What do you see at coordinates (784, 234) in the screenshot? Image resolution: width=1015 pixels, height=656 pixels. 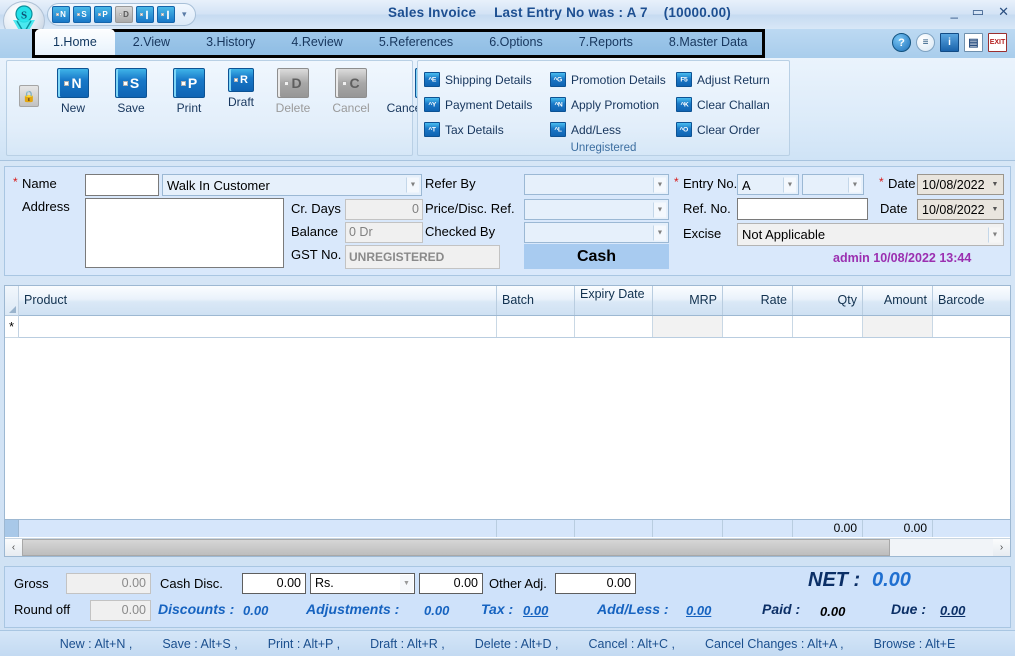 I see `excise-value: Not Applicable` at bounding box center [784, 234].